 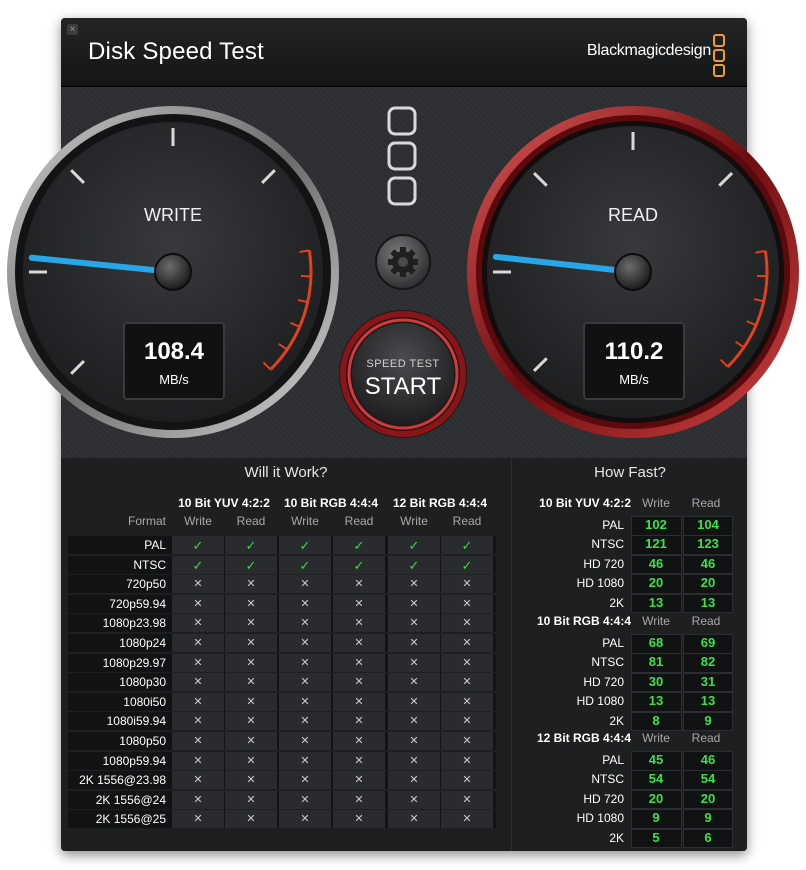 What do you see at coordinates (607, 779) in the screenshot?
I see `speed-format-label: NTSC` at bounding box center [607, 779].